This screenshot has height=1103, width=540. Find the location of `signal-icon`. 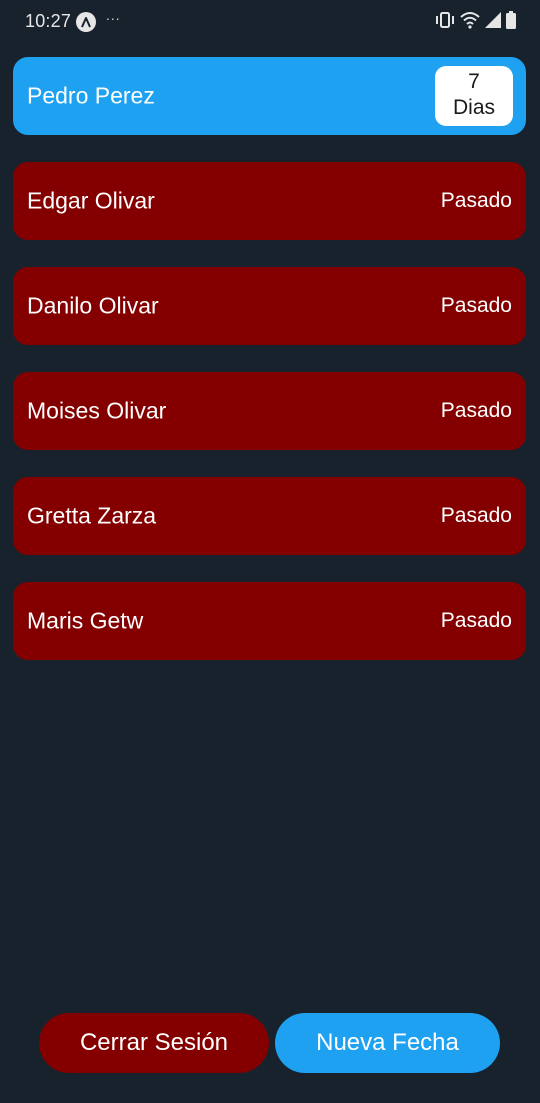

signal-icon is located at coordinates (493, 22).